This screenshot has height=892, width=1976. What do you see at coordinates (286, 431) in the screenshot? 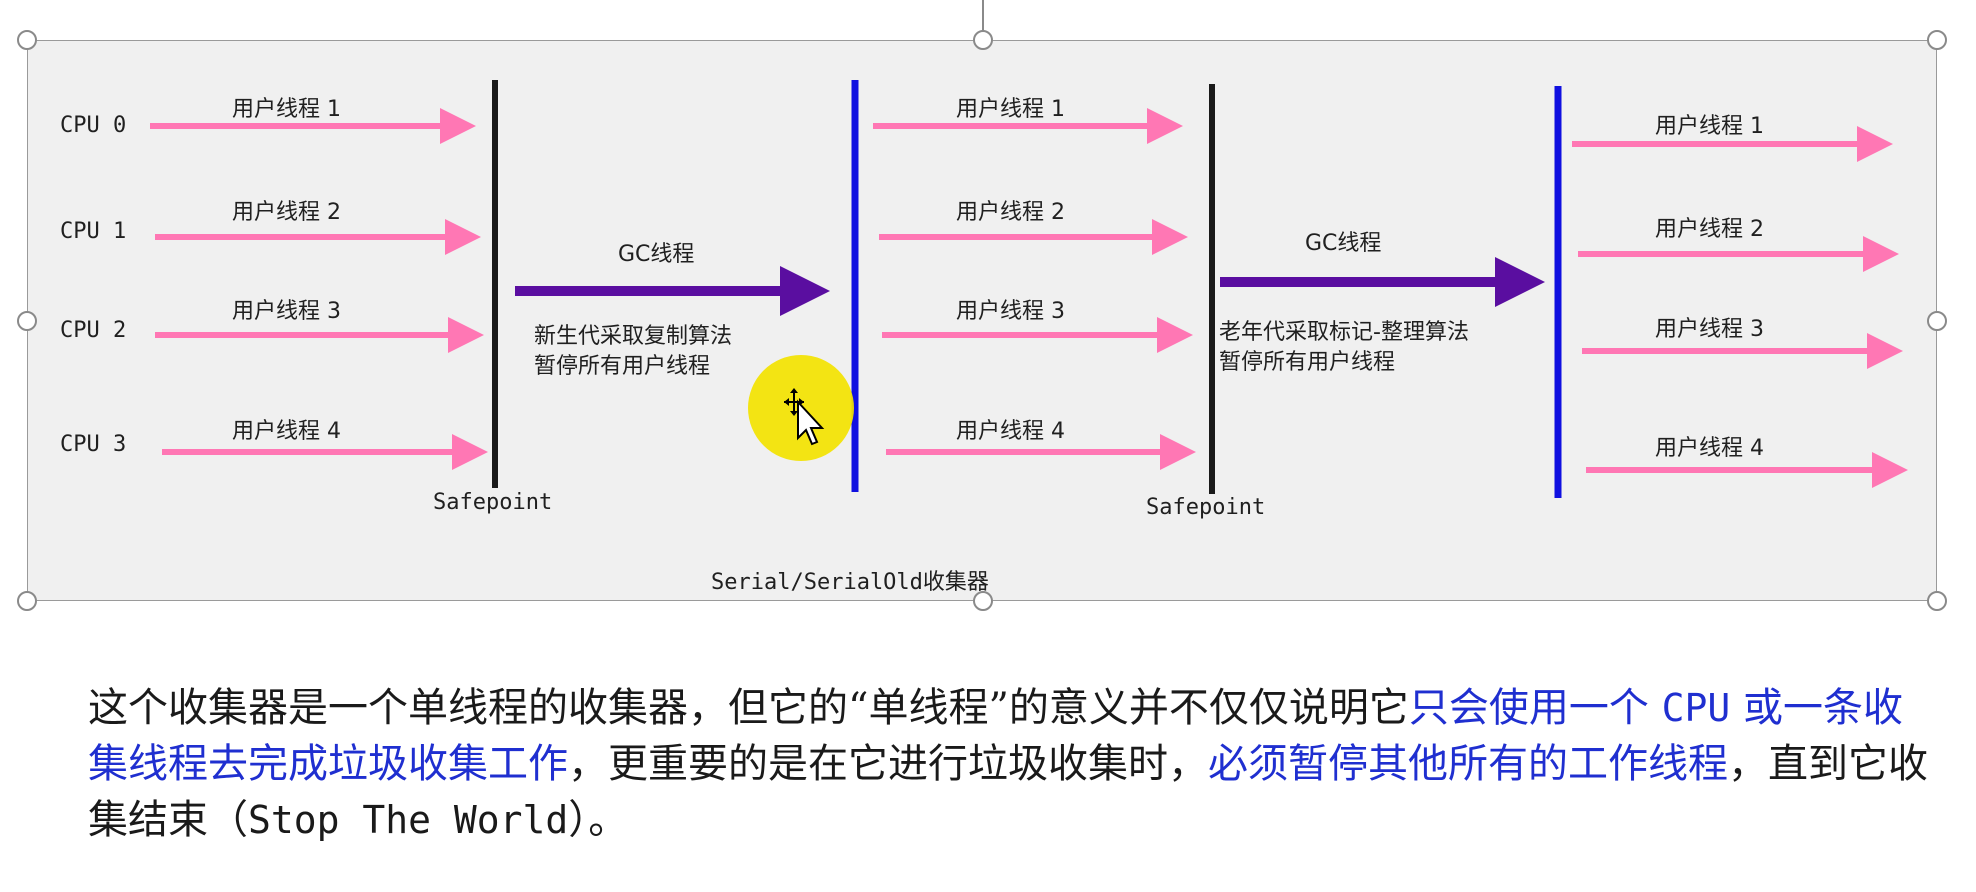
I see `thread-label-c1-4: 用户线程 4` at bounding box center [286, 431].